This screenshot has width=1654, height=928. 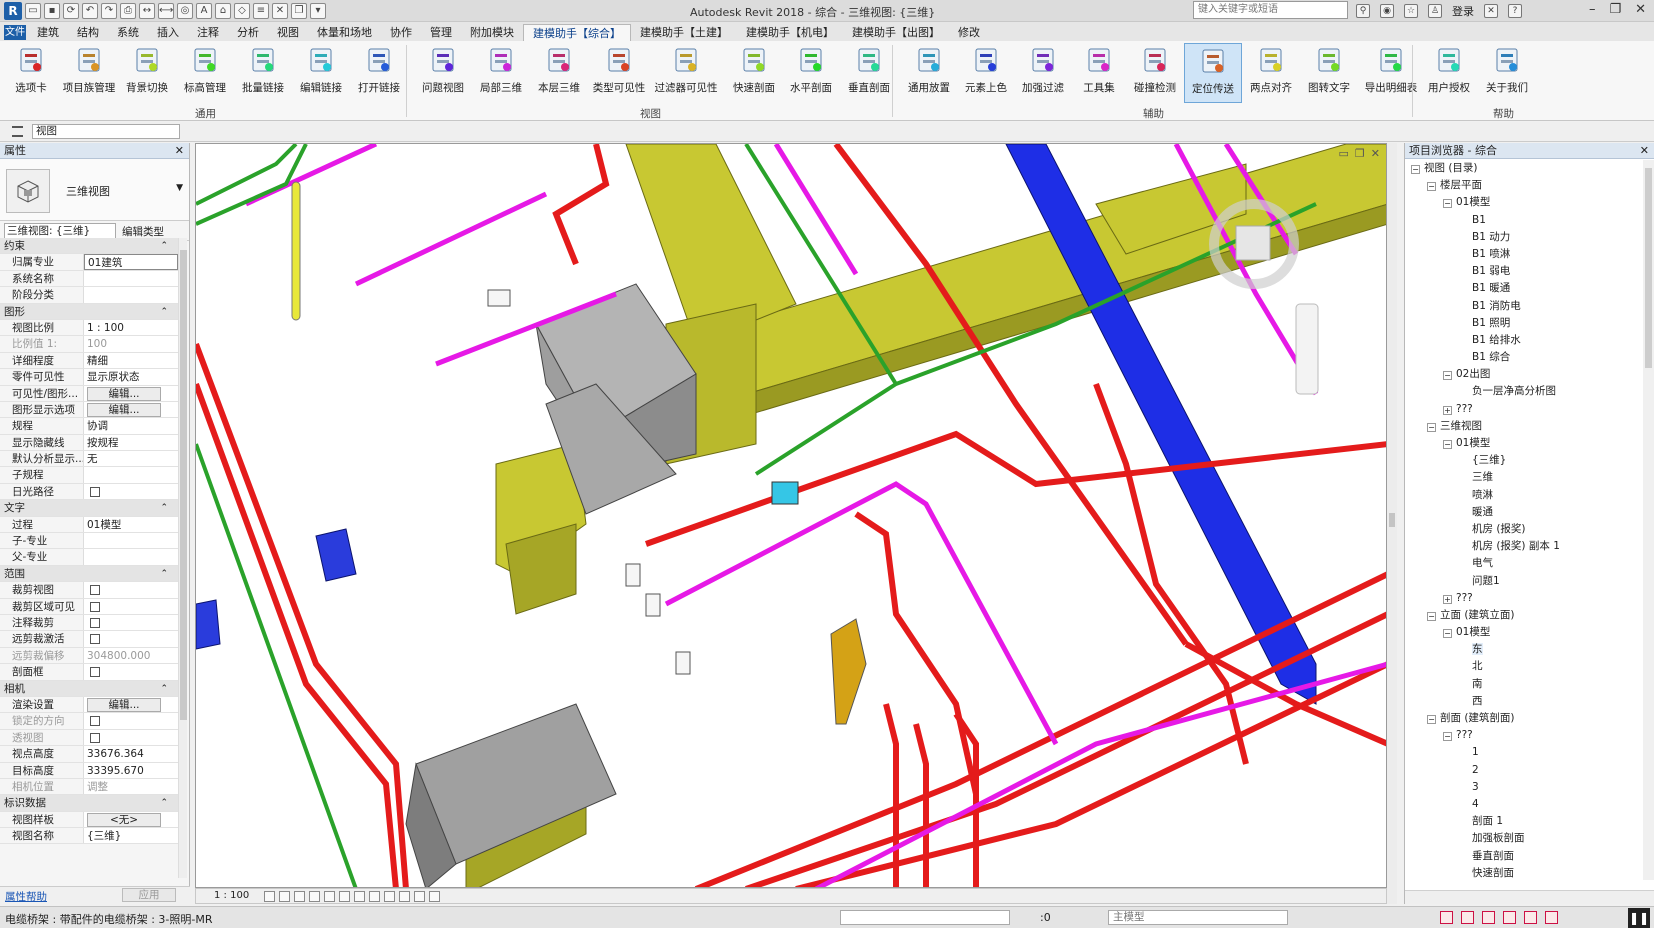 I want to click on browser-node: 负一层净高分析图, so click(x=1524, y=391).